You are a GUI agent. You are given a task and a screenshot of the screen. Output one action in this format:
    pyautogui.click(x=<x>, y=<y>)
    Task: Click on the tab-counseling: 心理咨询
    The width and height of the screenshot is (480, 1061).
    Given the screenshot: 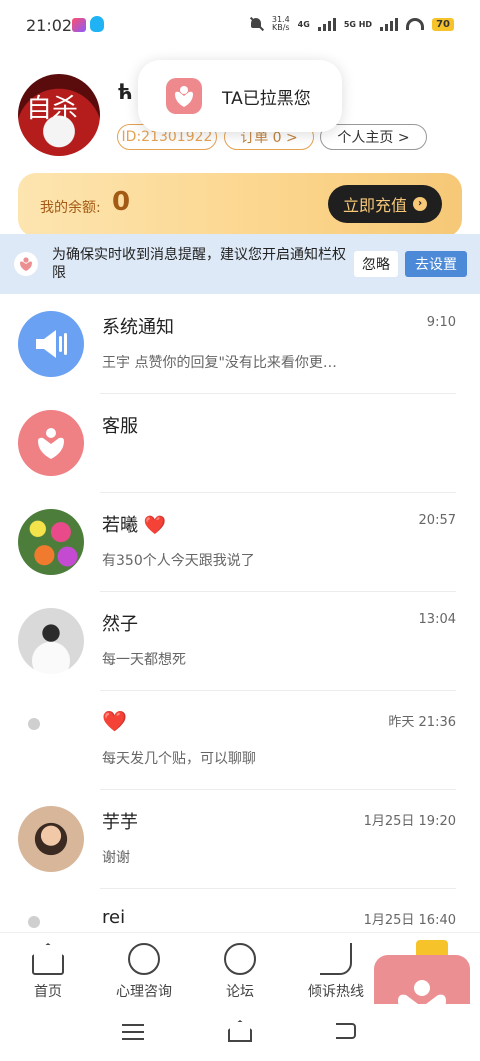 What is the action you would take?
    pyautogui.click(x=144, y=969)
    